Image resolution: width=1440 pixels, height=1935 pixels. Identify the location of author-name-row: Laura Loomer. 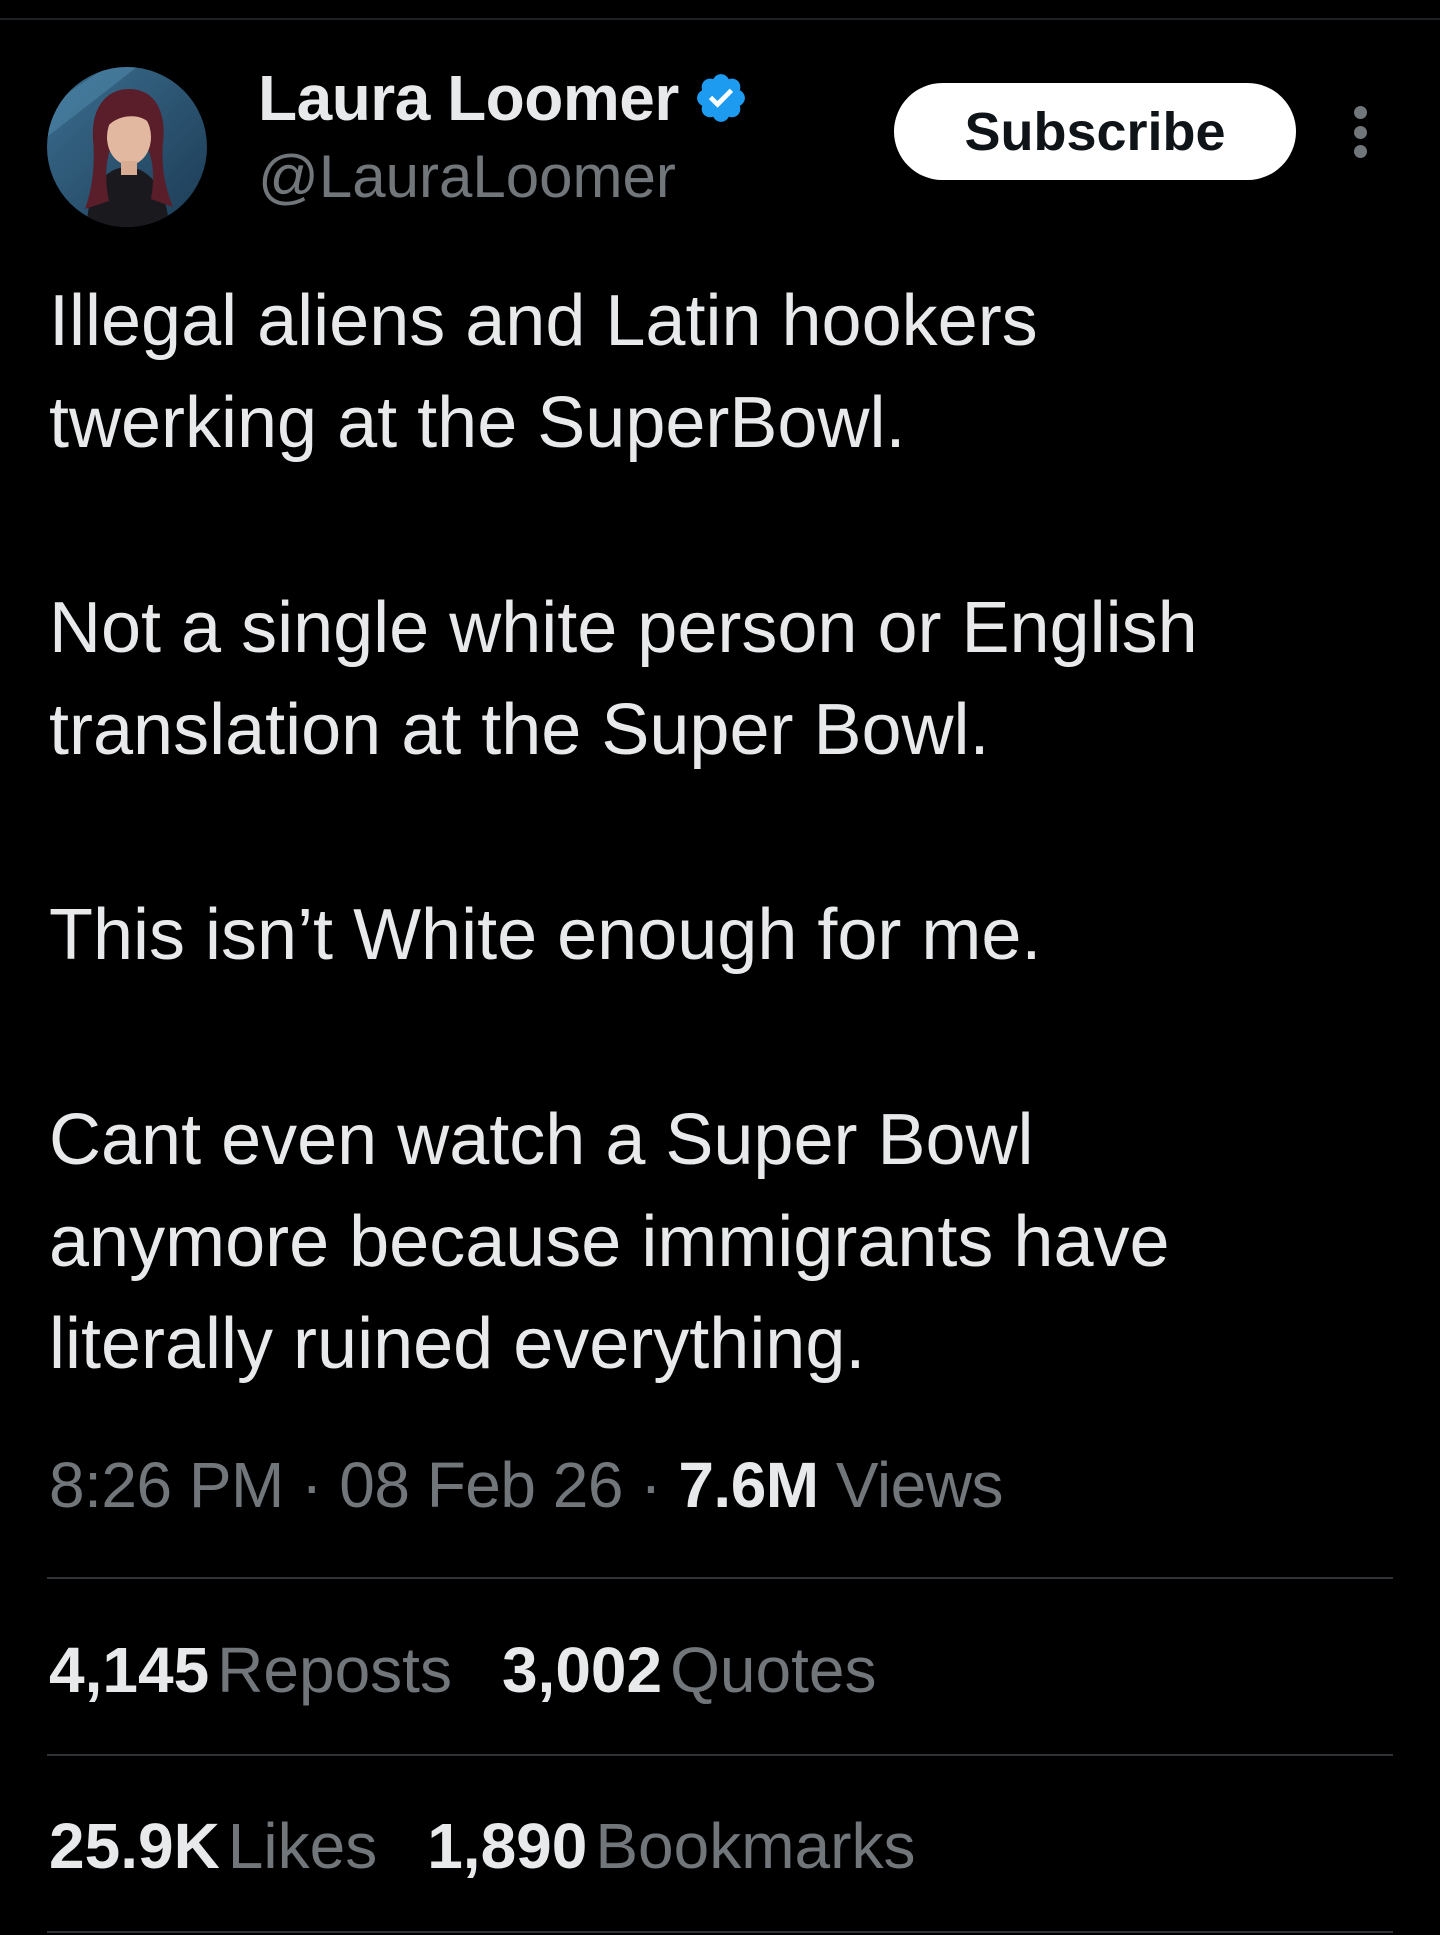
(503, 98).